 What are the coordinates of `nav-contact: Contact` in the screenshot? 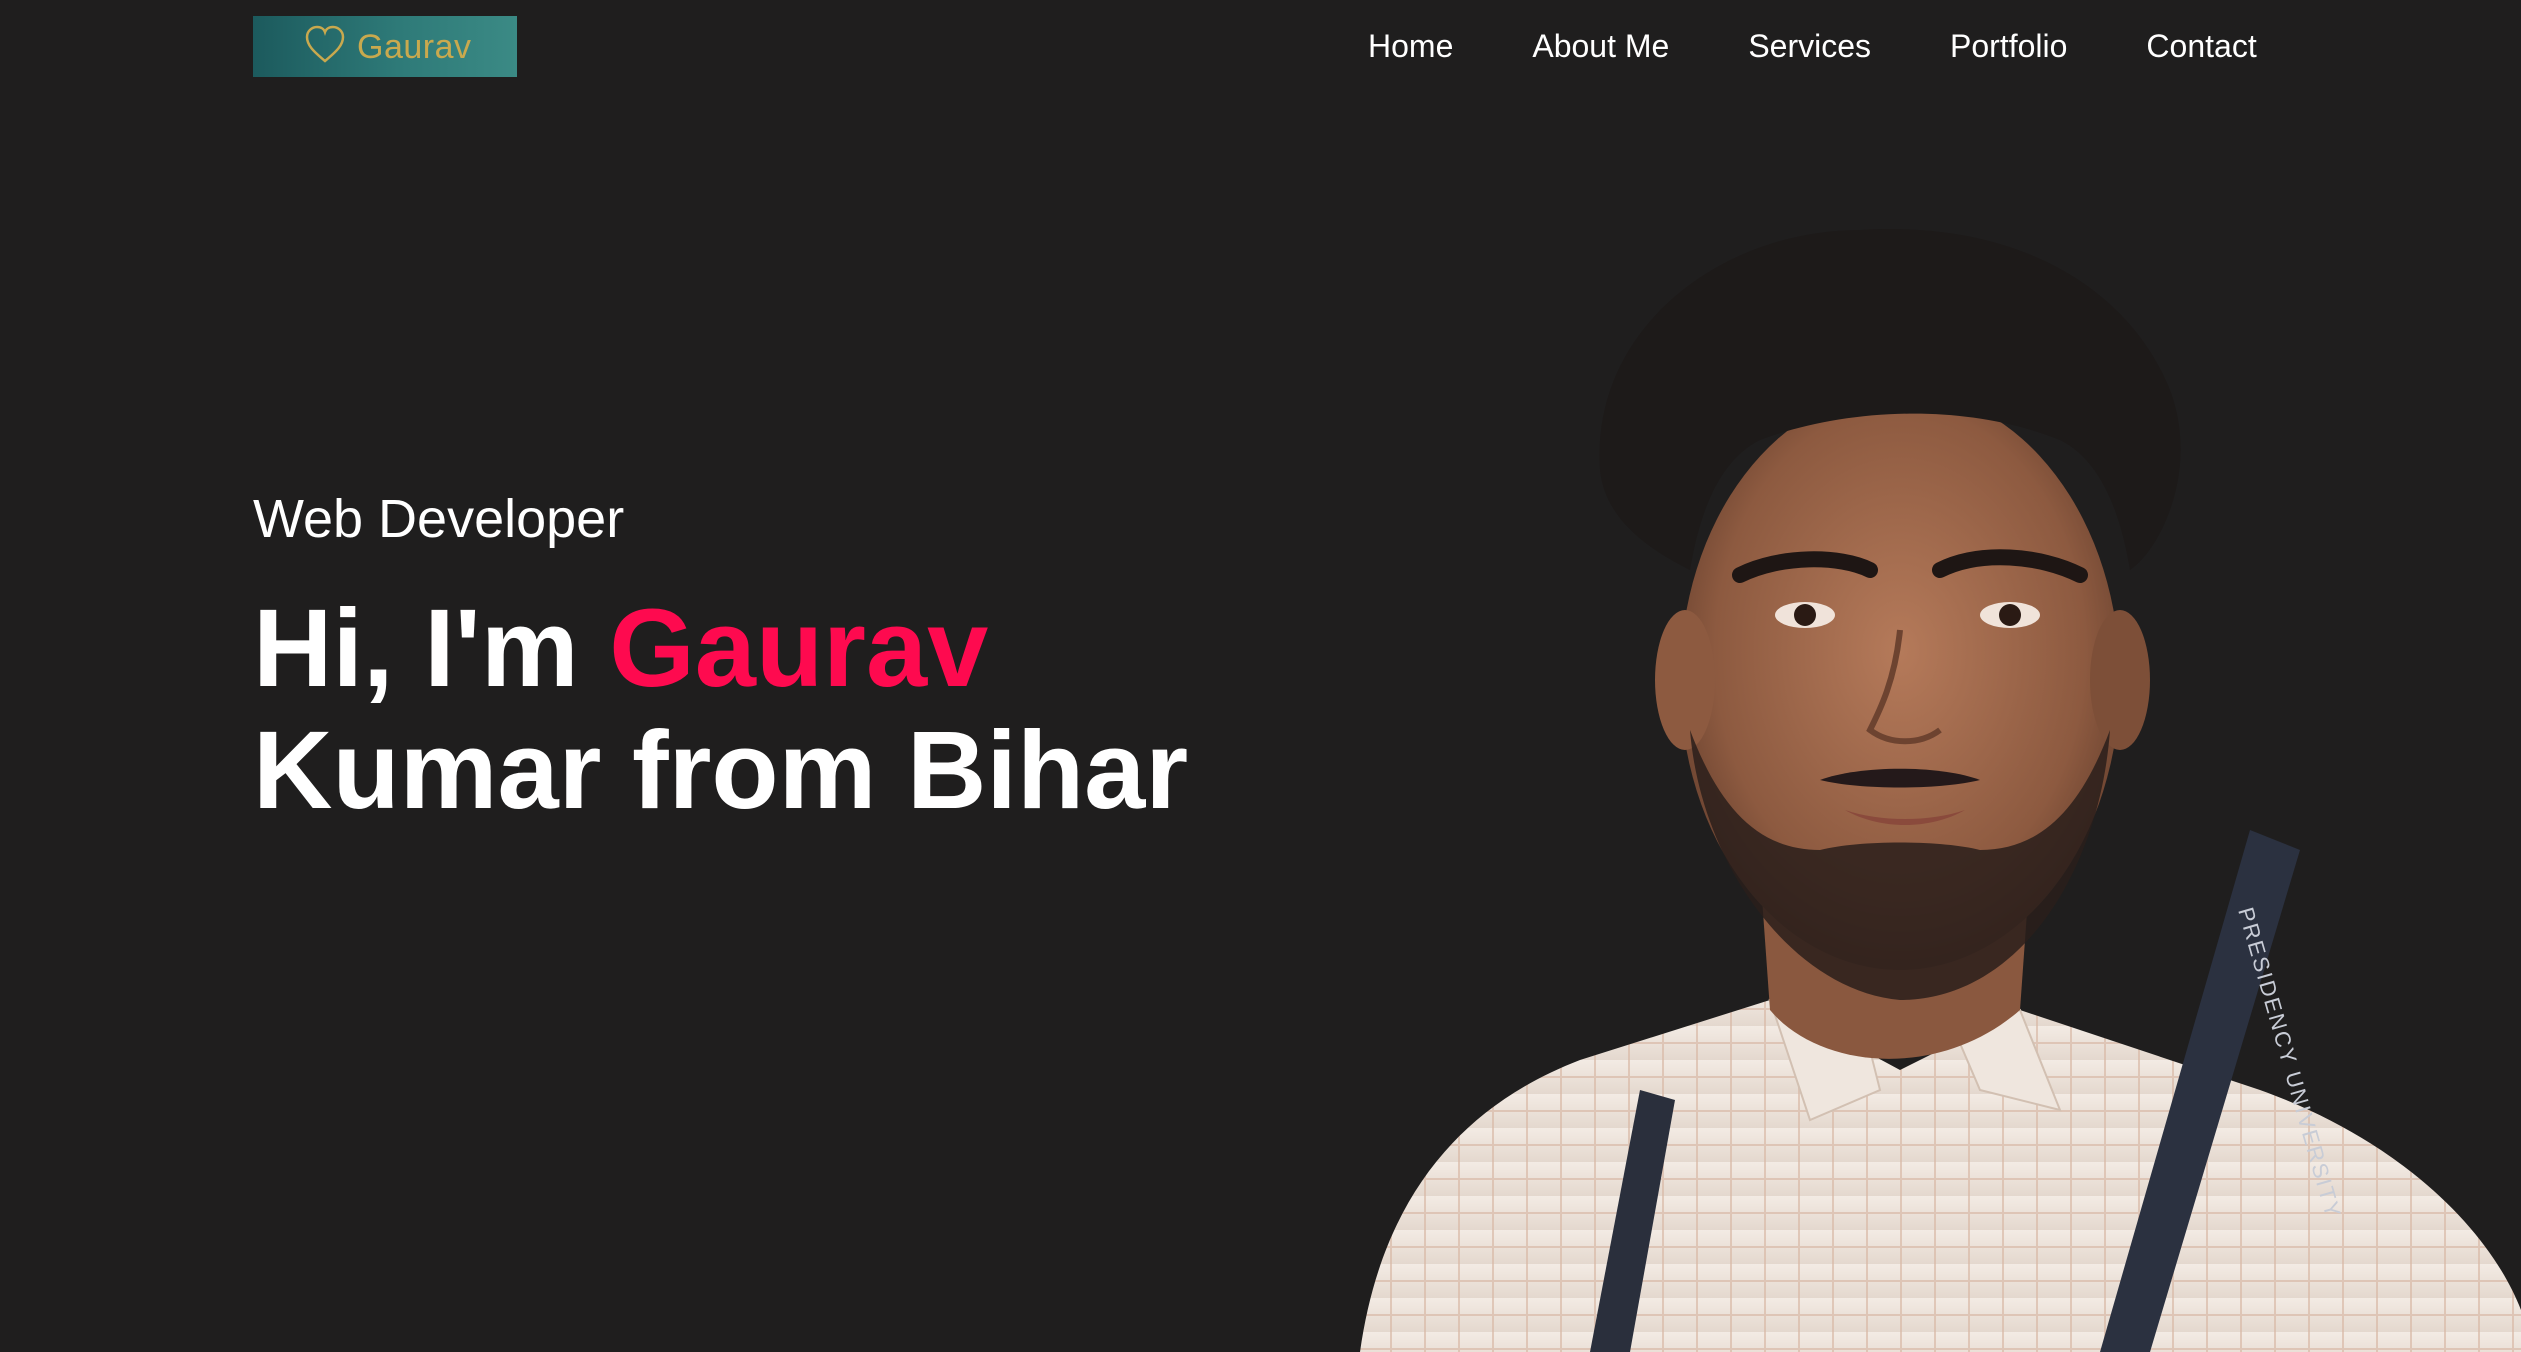 It's located at (2201, 46).